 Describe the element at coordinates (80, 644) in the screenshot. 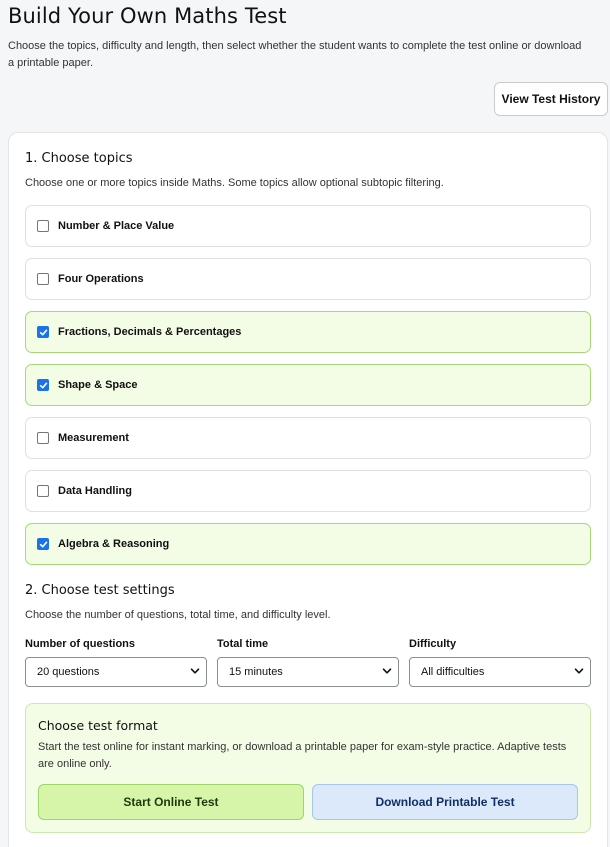

I see `questions-label: Number of questions` at that location.